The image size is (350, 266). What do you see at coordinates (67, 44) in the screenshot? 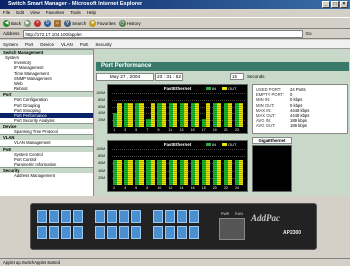
I see `app-menu-vlan: VLAN` at bounding box center [67, 44].